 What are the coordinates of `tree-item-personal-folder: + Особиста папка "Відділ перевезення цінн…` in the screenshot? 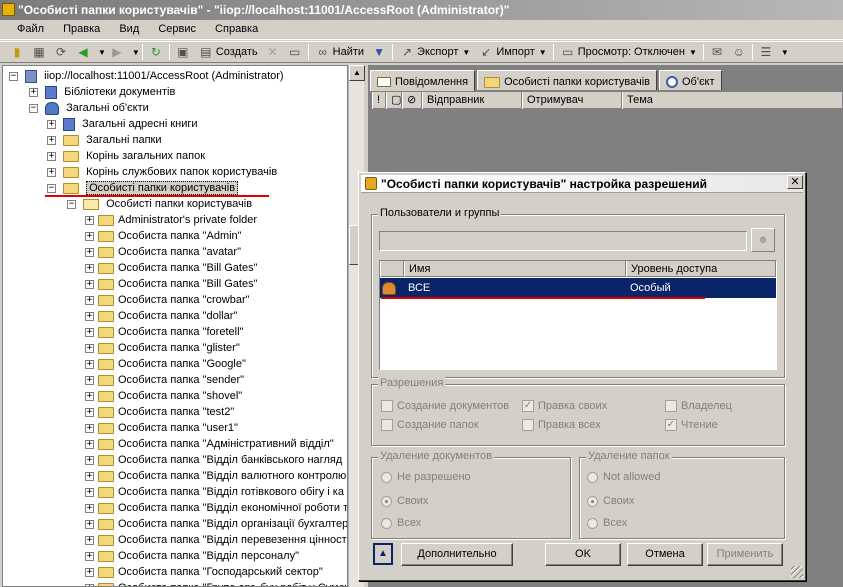 It's located at (216, 540).